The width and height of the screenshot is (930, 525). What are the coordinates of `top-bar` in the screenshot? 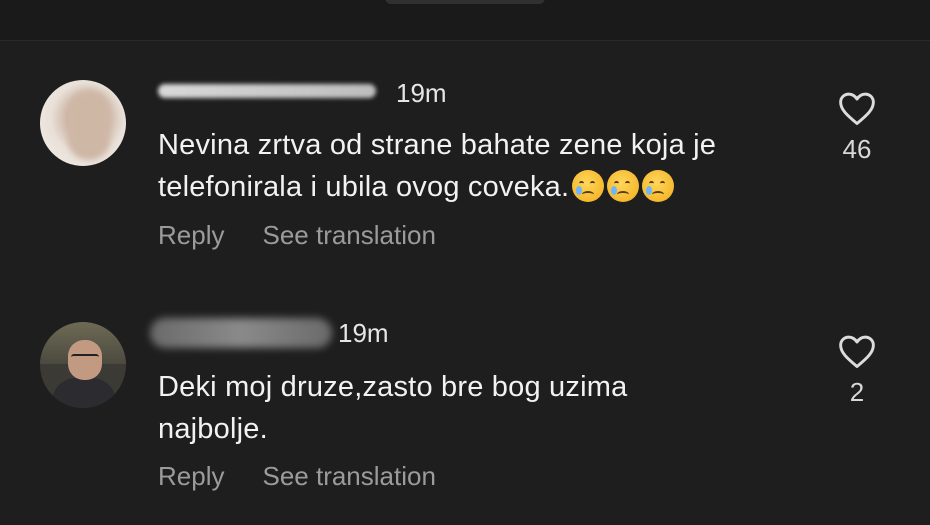 It's located at (465, 20).